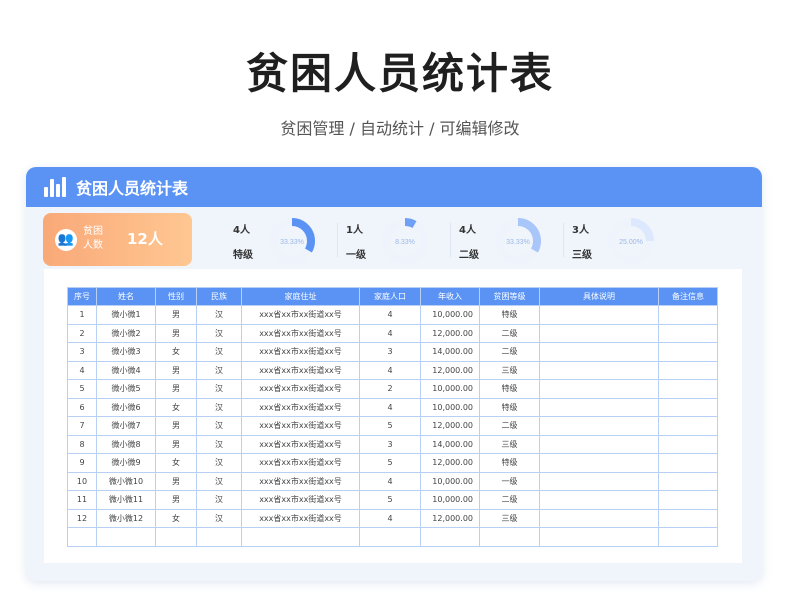  I want to click on table-cell: 10, so click(82, 481).